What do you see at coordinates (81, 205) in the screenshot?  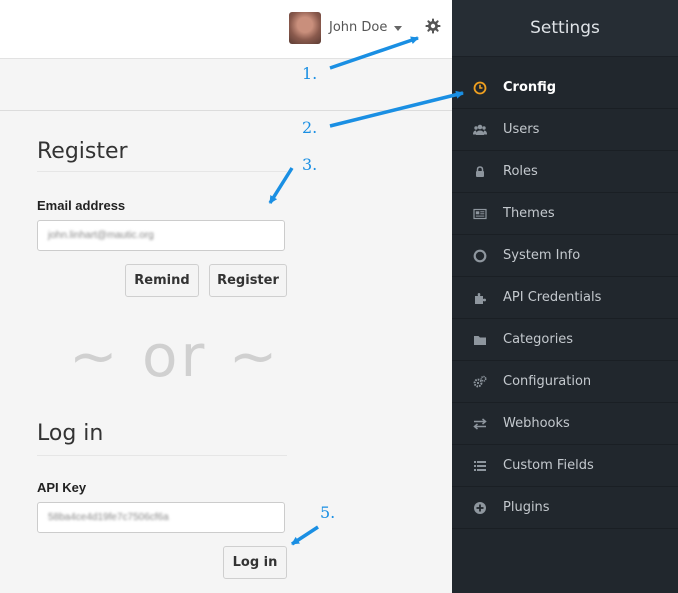 I see `email-label: Email address` at bounding box center [81, 205].